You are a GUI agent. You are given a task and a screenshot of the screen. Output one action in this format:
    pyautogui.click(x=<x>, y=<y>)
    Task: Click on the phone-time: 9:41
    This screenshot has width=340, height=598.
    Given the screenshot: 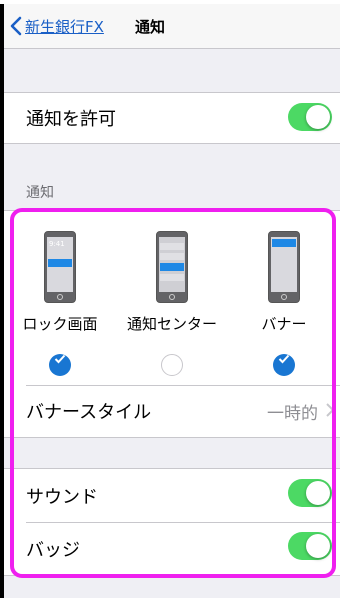 What is the action you would take?
    pyautogui.click(x=57, y=244)
    